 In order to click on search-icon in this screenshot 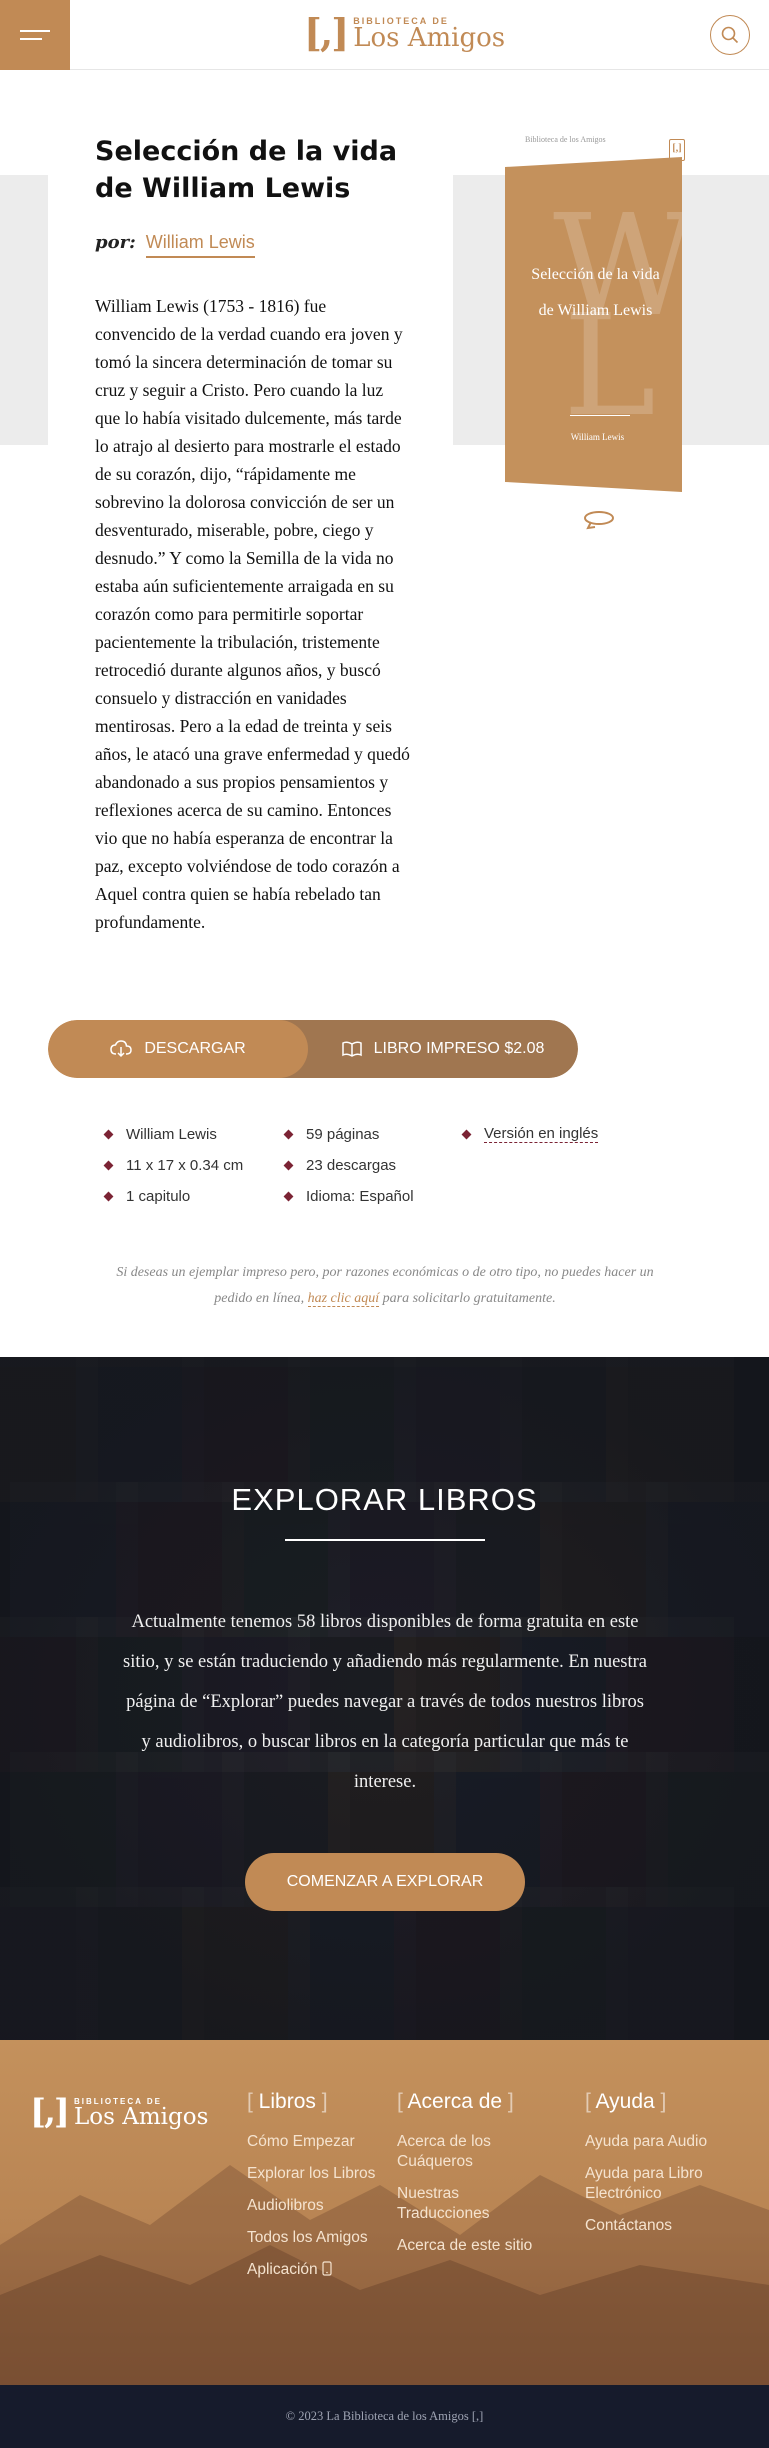, I will do `click(730, 35)`.